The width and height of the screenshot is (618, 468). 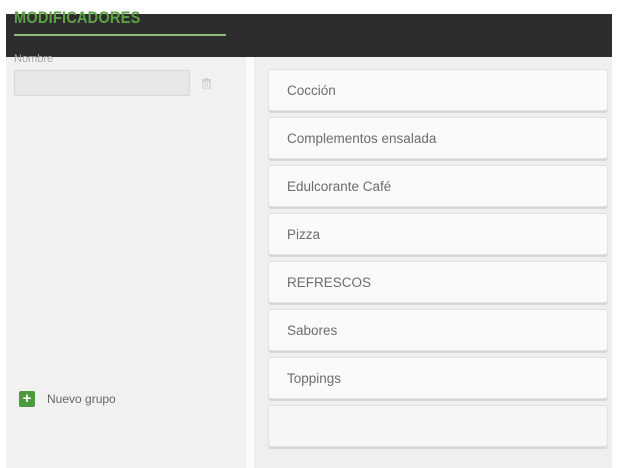 I want to click on group-item-empty, so click(x=438, y=426).